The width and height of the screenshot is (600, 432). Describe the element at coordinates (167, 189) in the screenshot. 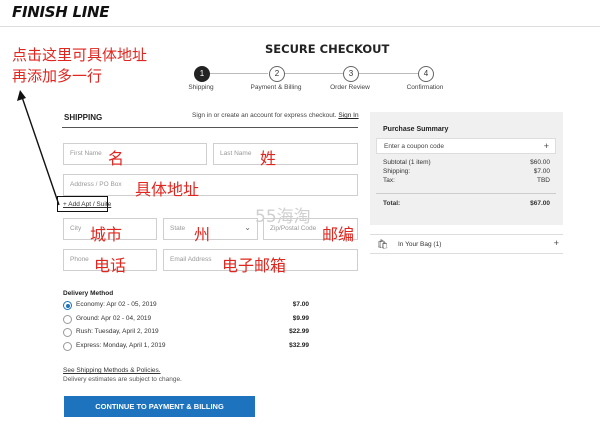

I see `annotation-address: 具体地址` at that location.